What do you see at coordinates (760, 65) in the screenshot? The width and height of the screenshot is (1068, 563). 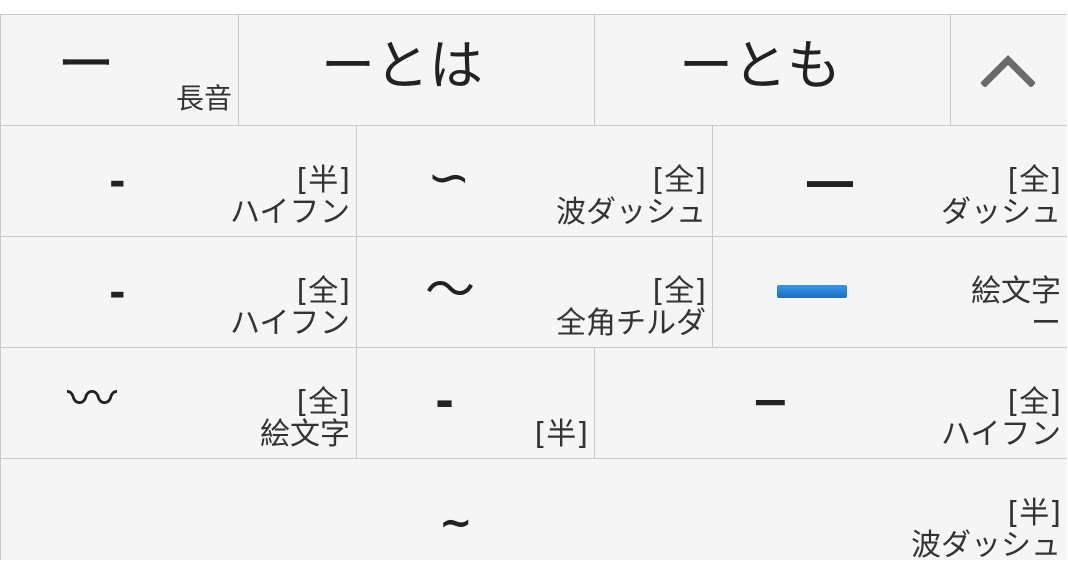 I see `candidate-main: ーとも` at bounding box center [760, 65].